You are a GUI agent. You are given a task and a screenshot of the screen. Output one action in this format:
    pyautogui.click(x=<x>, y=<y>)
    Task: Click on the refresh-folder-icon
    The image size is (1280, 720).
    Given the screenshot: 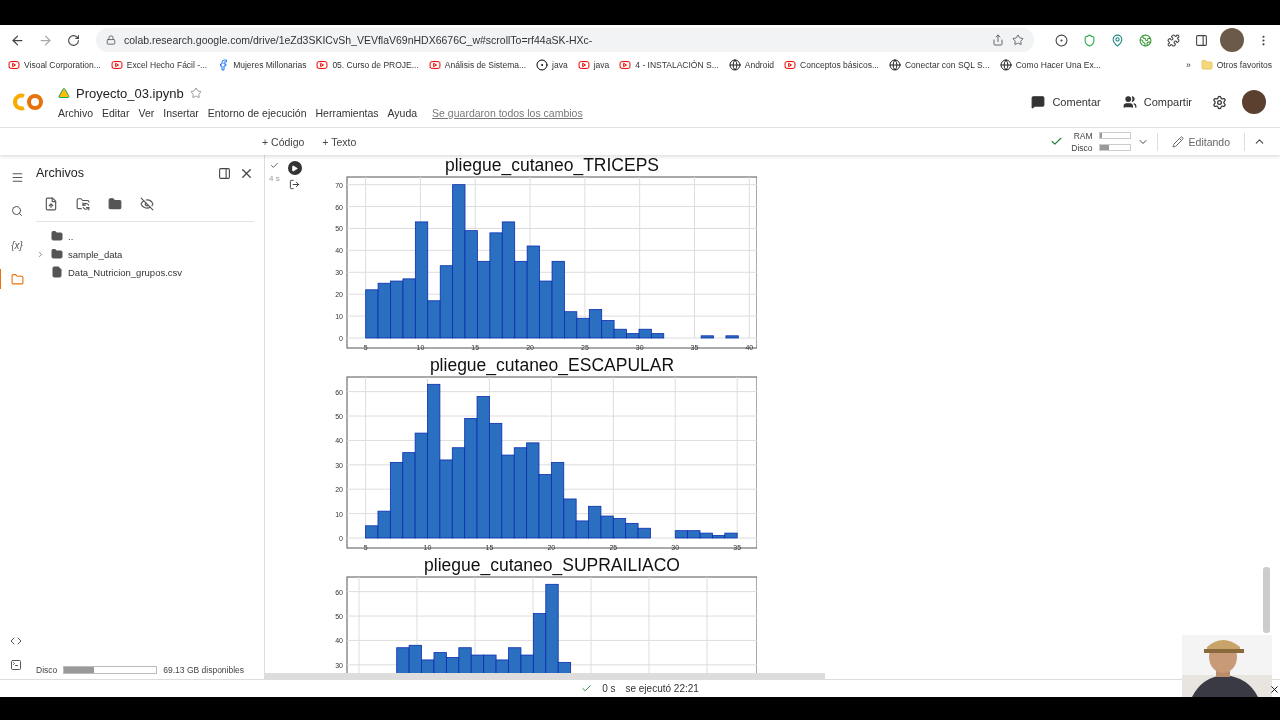 What is the action you would take?
    pyautogui.click(x=83, y=204)
    